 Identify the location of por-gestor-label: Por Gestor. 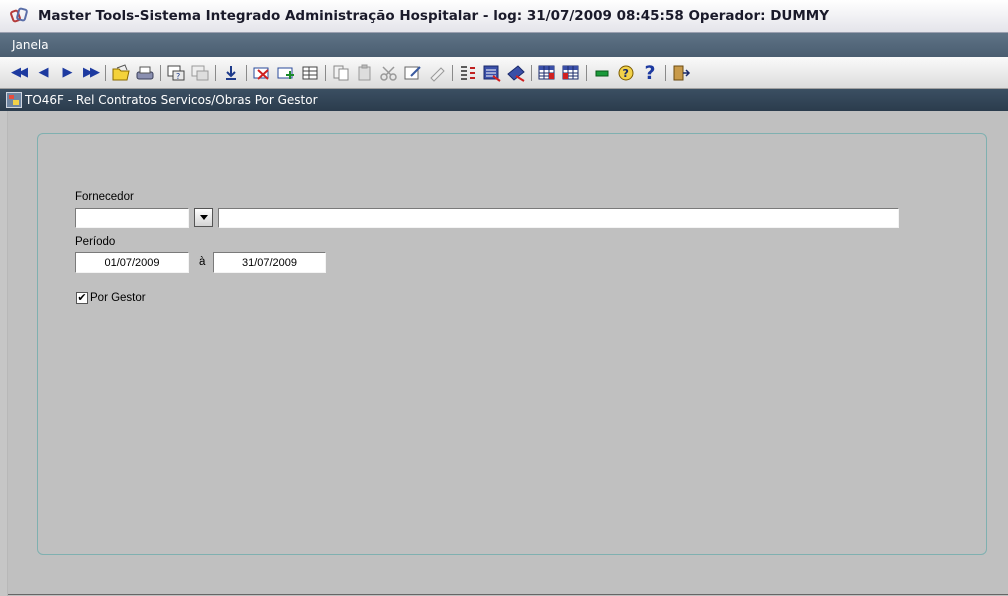
(118, 298).